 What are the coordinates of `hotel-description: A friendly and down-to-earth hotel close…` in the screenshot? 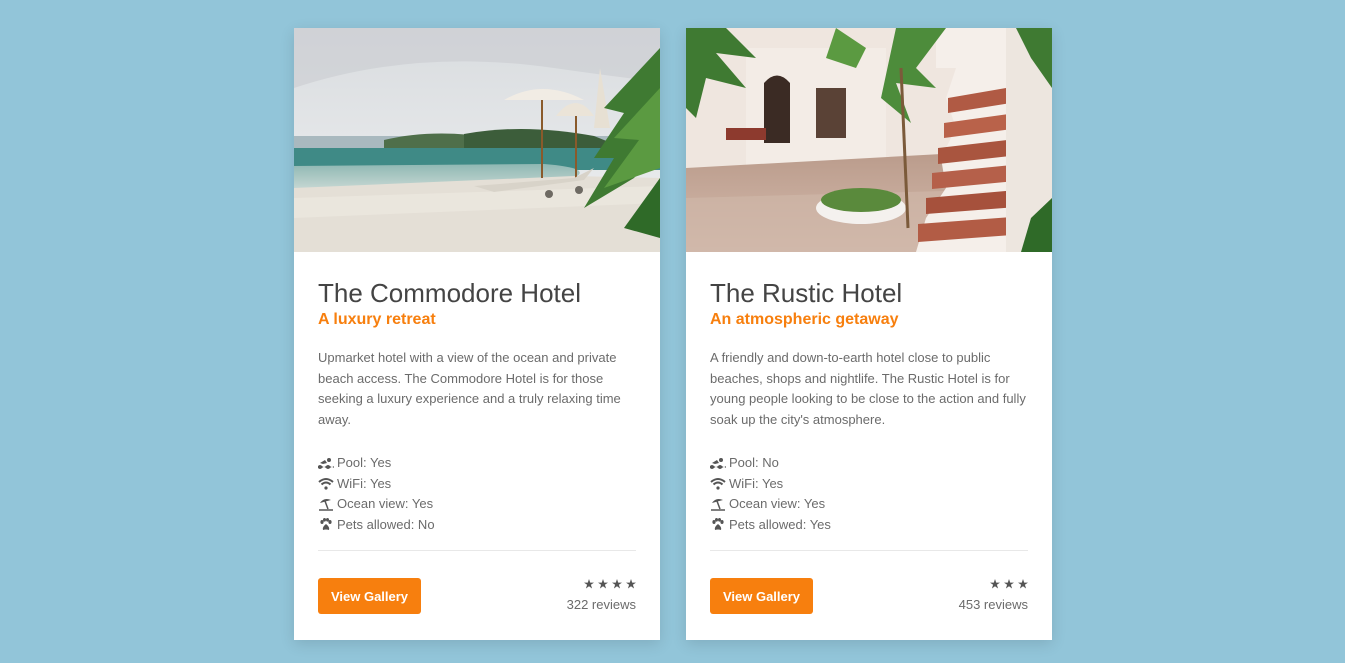 It's located at (868, 388).